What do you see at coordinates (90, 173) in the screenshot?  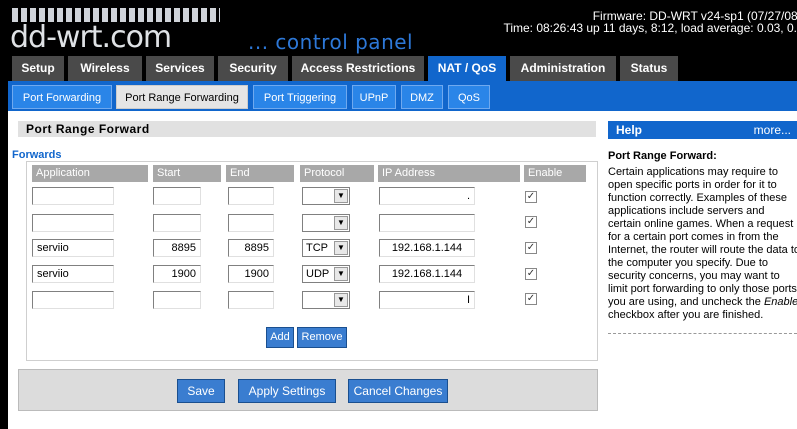 I see `col-application: Application` at bounding box center [90, 173].